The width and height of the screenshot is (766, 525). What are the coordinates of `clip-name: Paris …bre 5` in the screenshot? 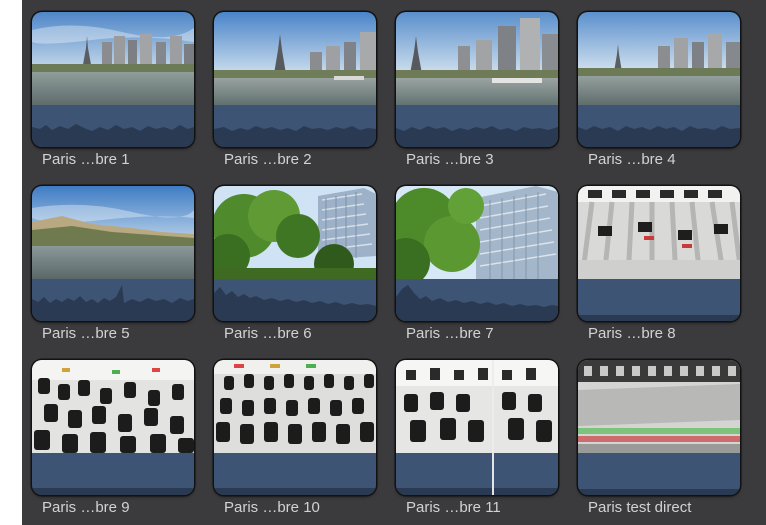 It's located at (86, 333).